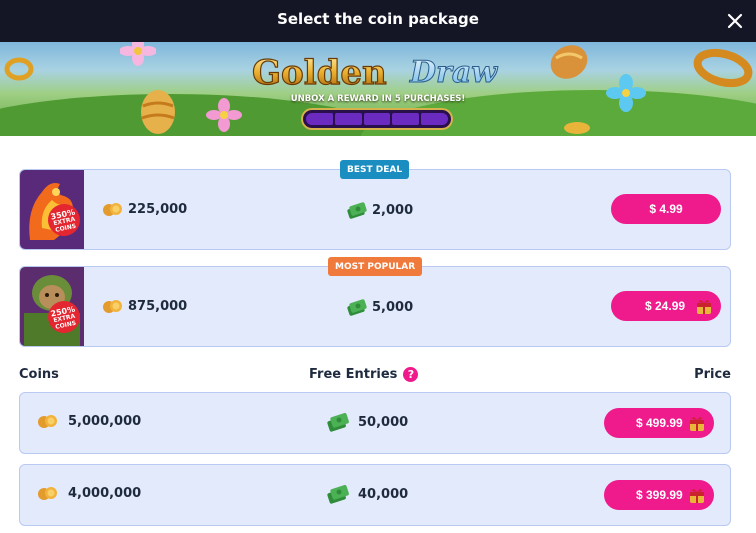 This screenshot has width=756, height=533. I want to click on package-free-entries: 2,000, so click(379, 210).